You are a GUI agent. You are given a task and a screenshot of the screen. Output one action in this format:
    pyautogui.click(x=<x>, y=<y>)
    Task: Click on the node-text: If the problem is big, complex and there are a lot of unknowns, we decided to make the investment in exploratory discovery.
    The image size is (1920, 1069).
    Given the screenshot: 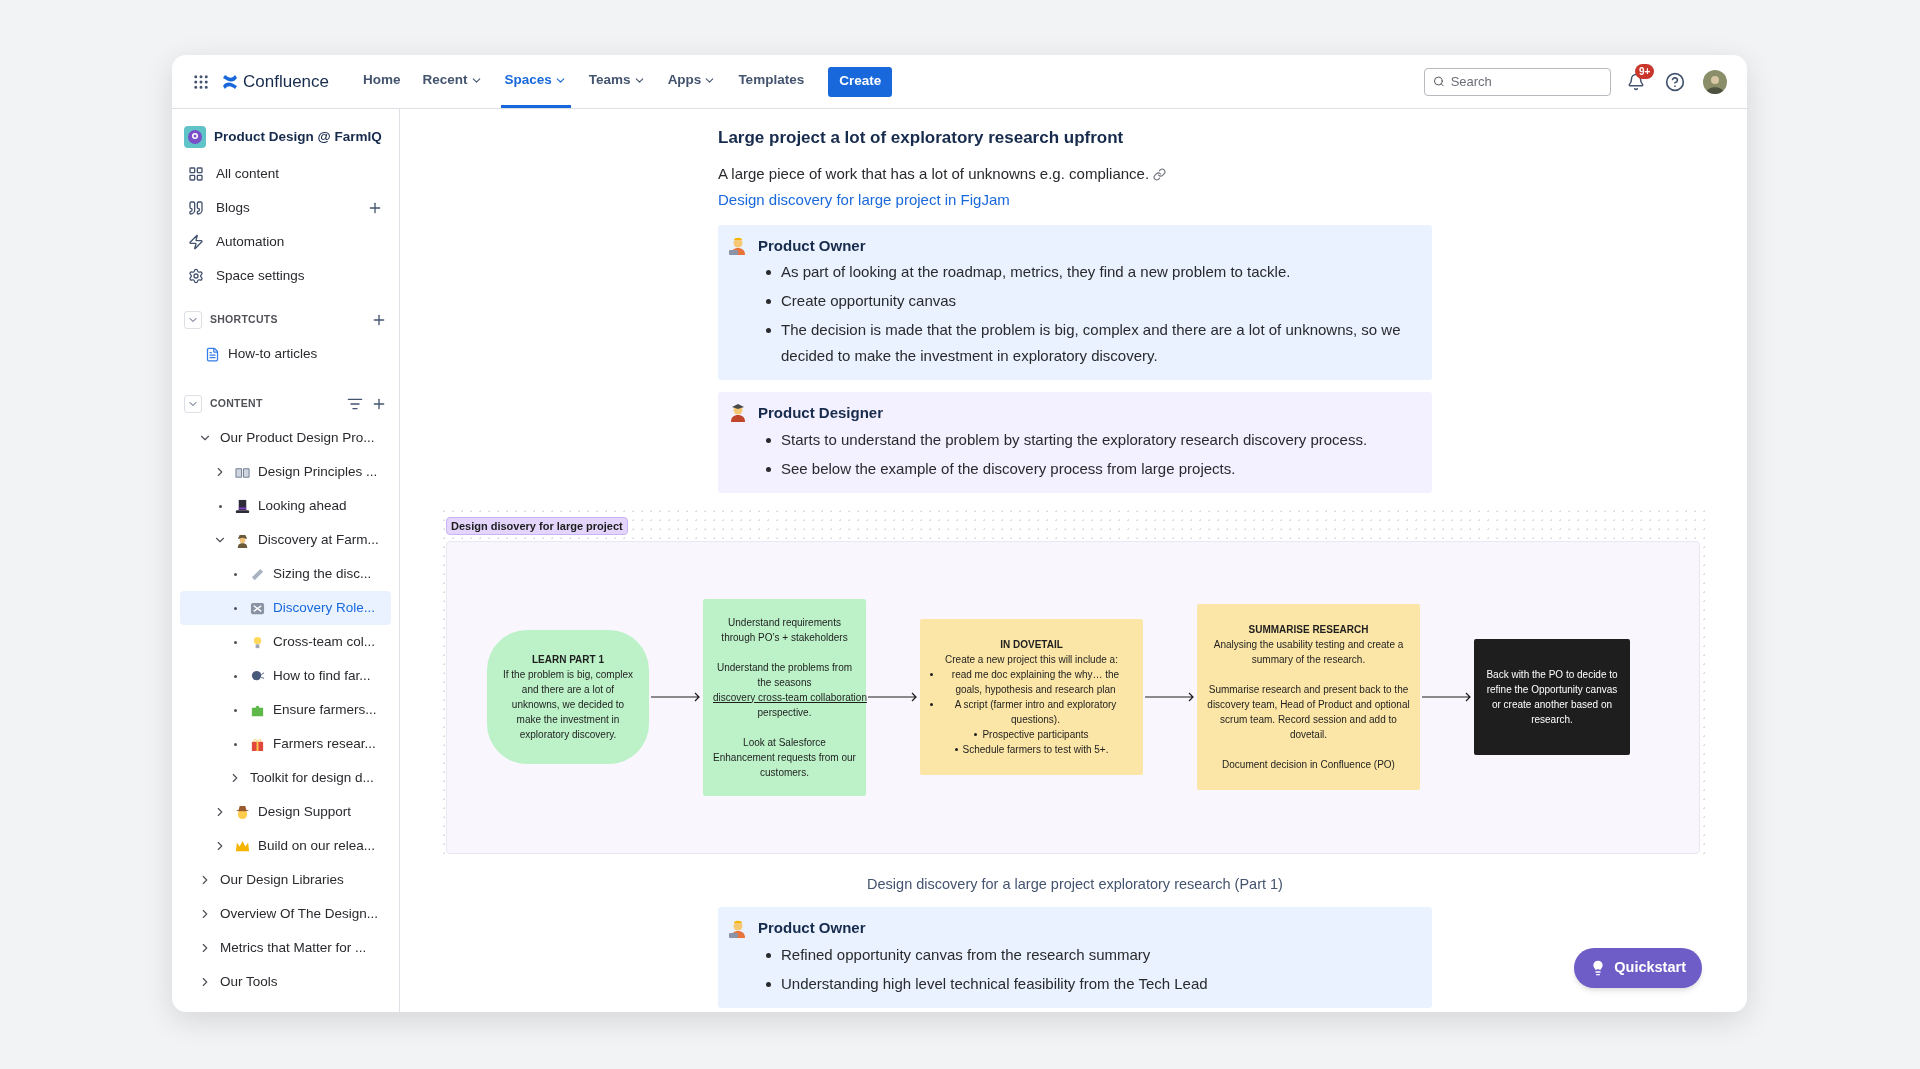 What is the action you would take?
    pyautogui.click(x=568, y=705)
    